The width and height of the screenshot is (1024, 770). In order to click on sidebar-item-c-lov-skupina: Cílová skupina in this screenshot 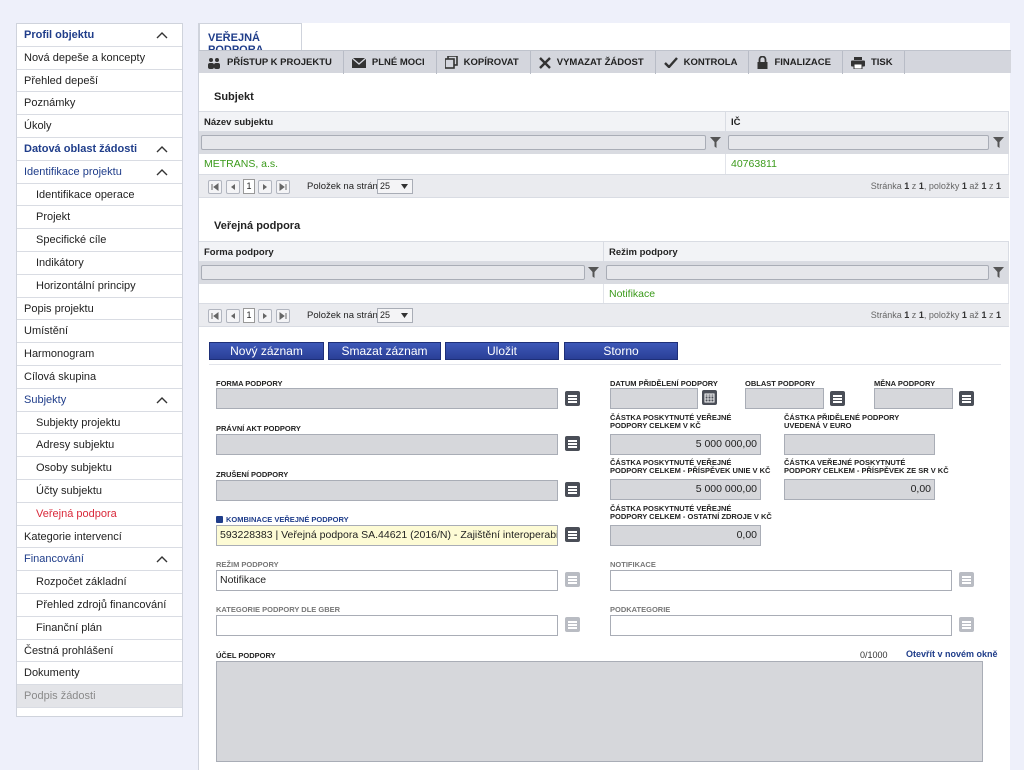, I will do `click(99, 377)`.